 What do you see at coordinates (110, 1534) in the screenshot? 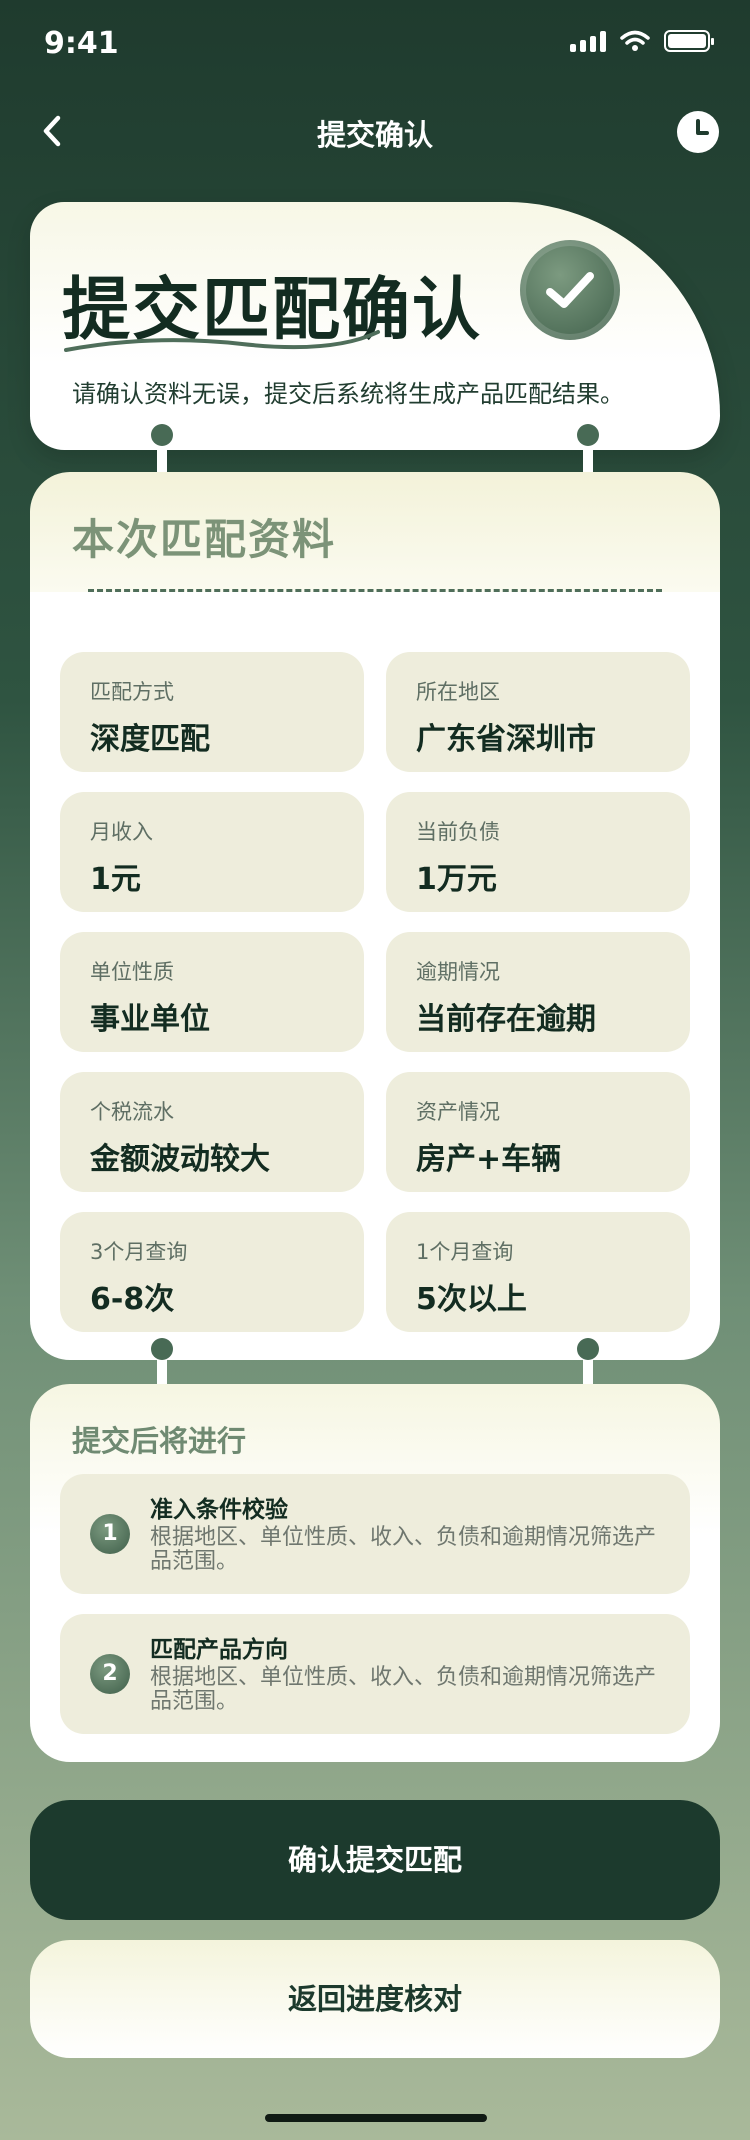
I see `step-number-badge: 1` at bounding box center [110, 1534].